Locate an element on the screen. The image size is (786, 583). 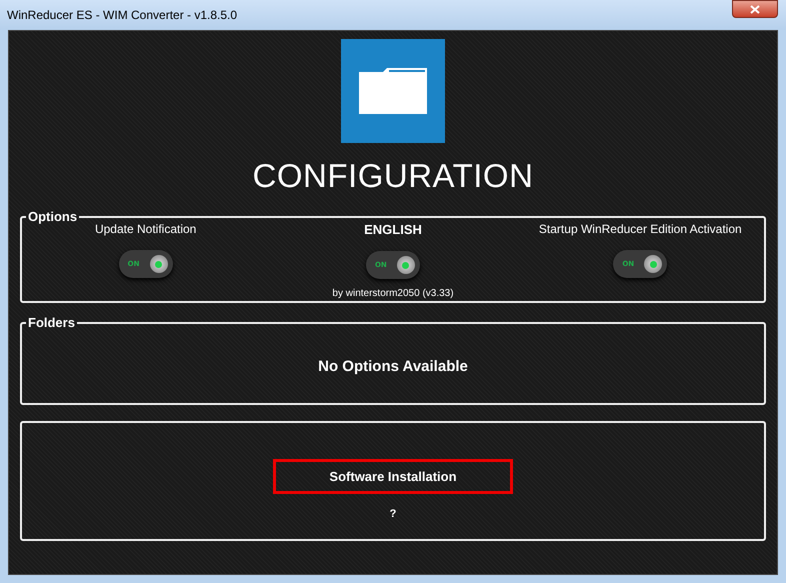
option-label: Startup WinReducer Edition Activation is located at coordinates (640, 229).